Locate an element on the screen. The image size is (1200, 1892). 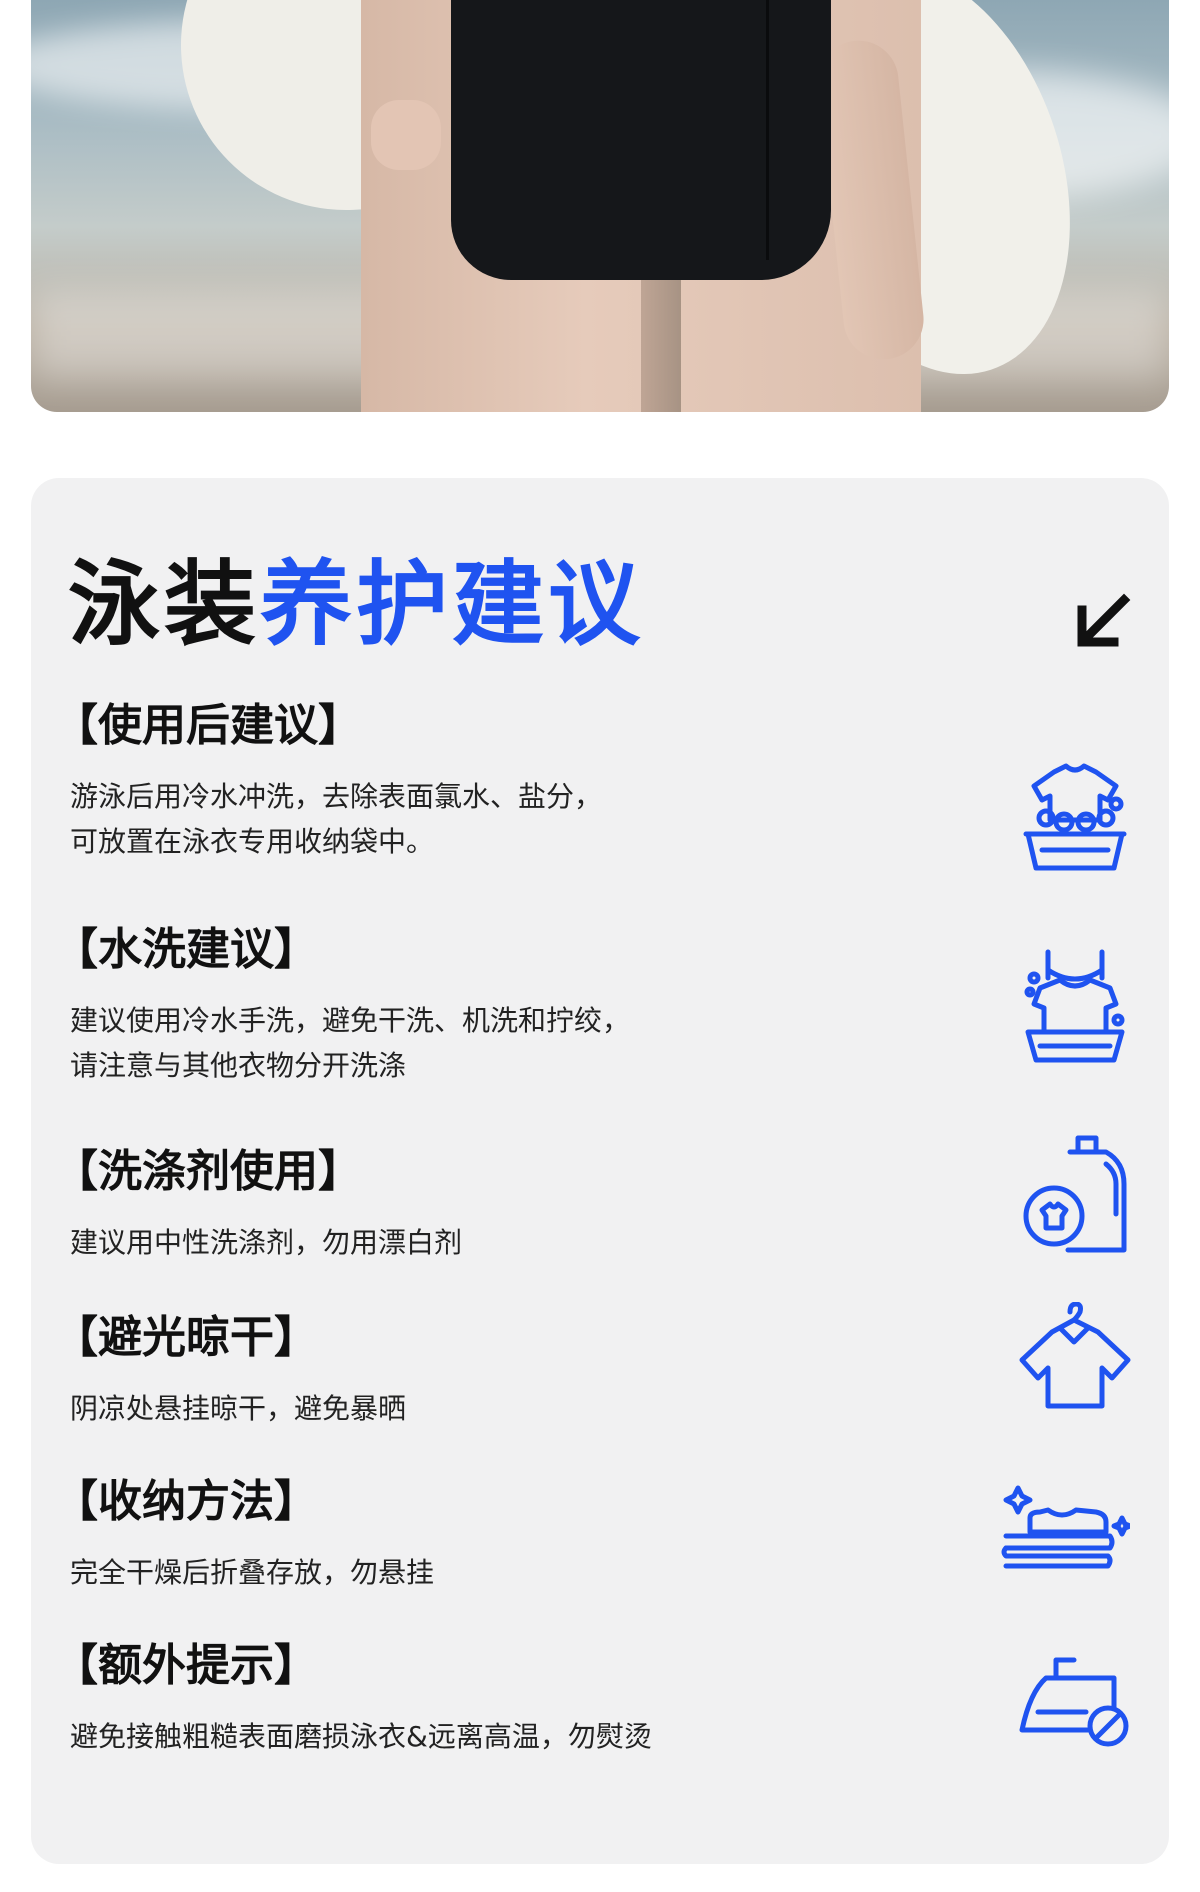
section-heading: 【收纳方法】 is located at coordinates (186, 1501).